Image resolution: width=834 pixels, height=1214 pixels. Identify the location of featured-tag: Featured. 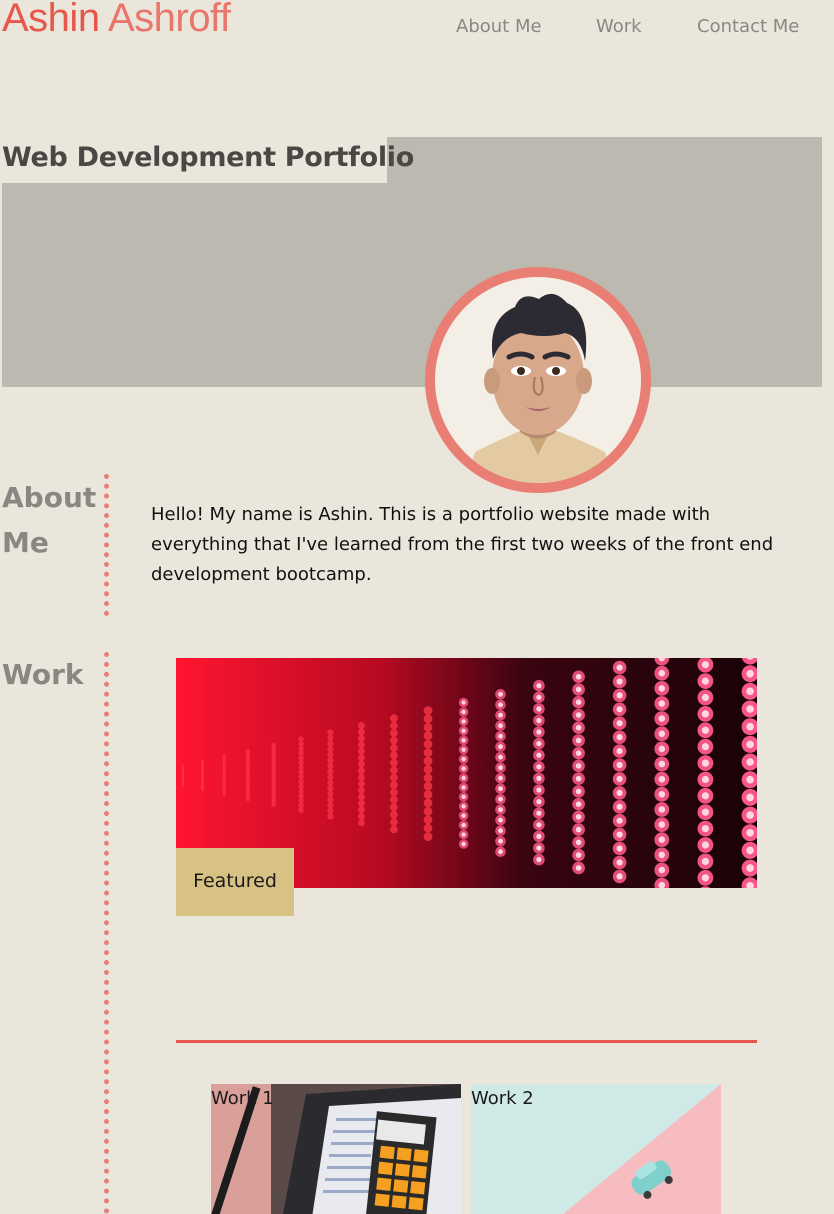
(235, 882).